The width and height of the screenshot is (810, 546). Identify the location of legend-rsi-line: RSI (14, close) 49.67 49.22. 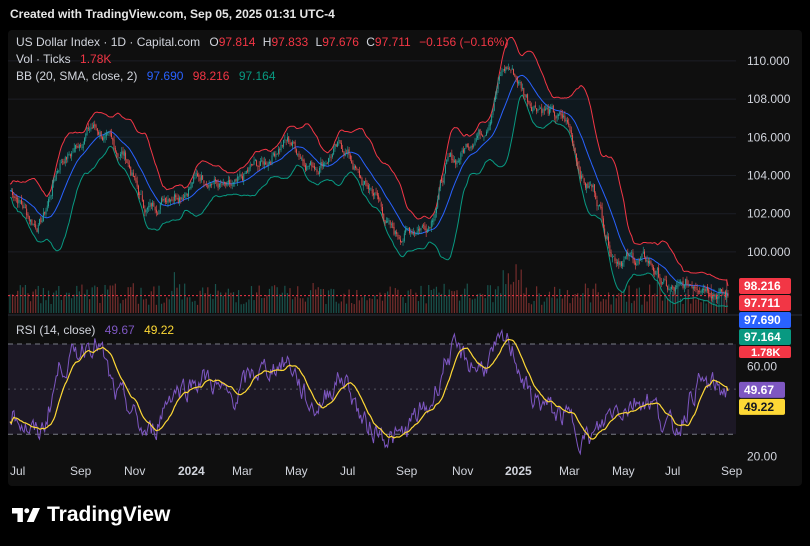
(95, 330).